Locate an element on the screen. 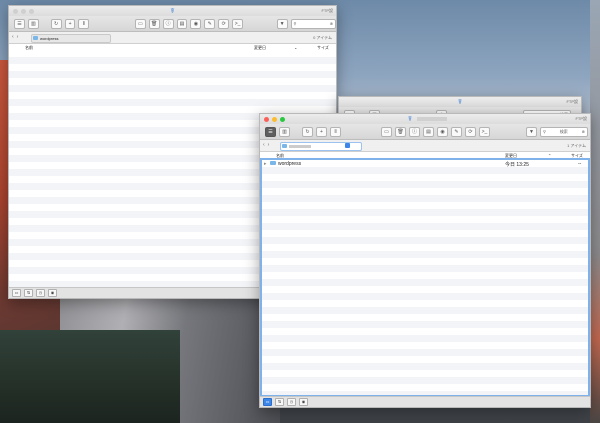 The width and height of the screenshot is (600, 423). popup-chevron-icon is located at coordinates (347, 145).